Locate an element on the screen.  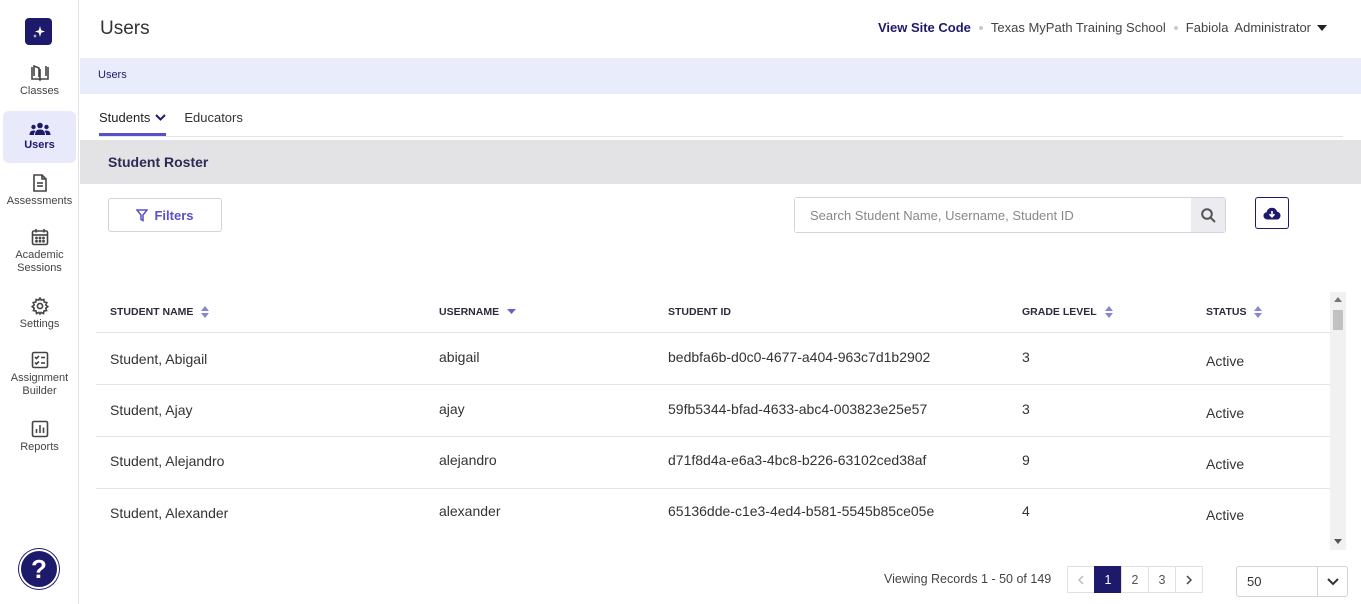
user-menu: Fabiola Administrator is located at coordinates (1256, 27).